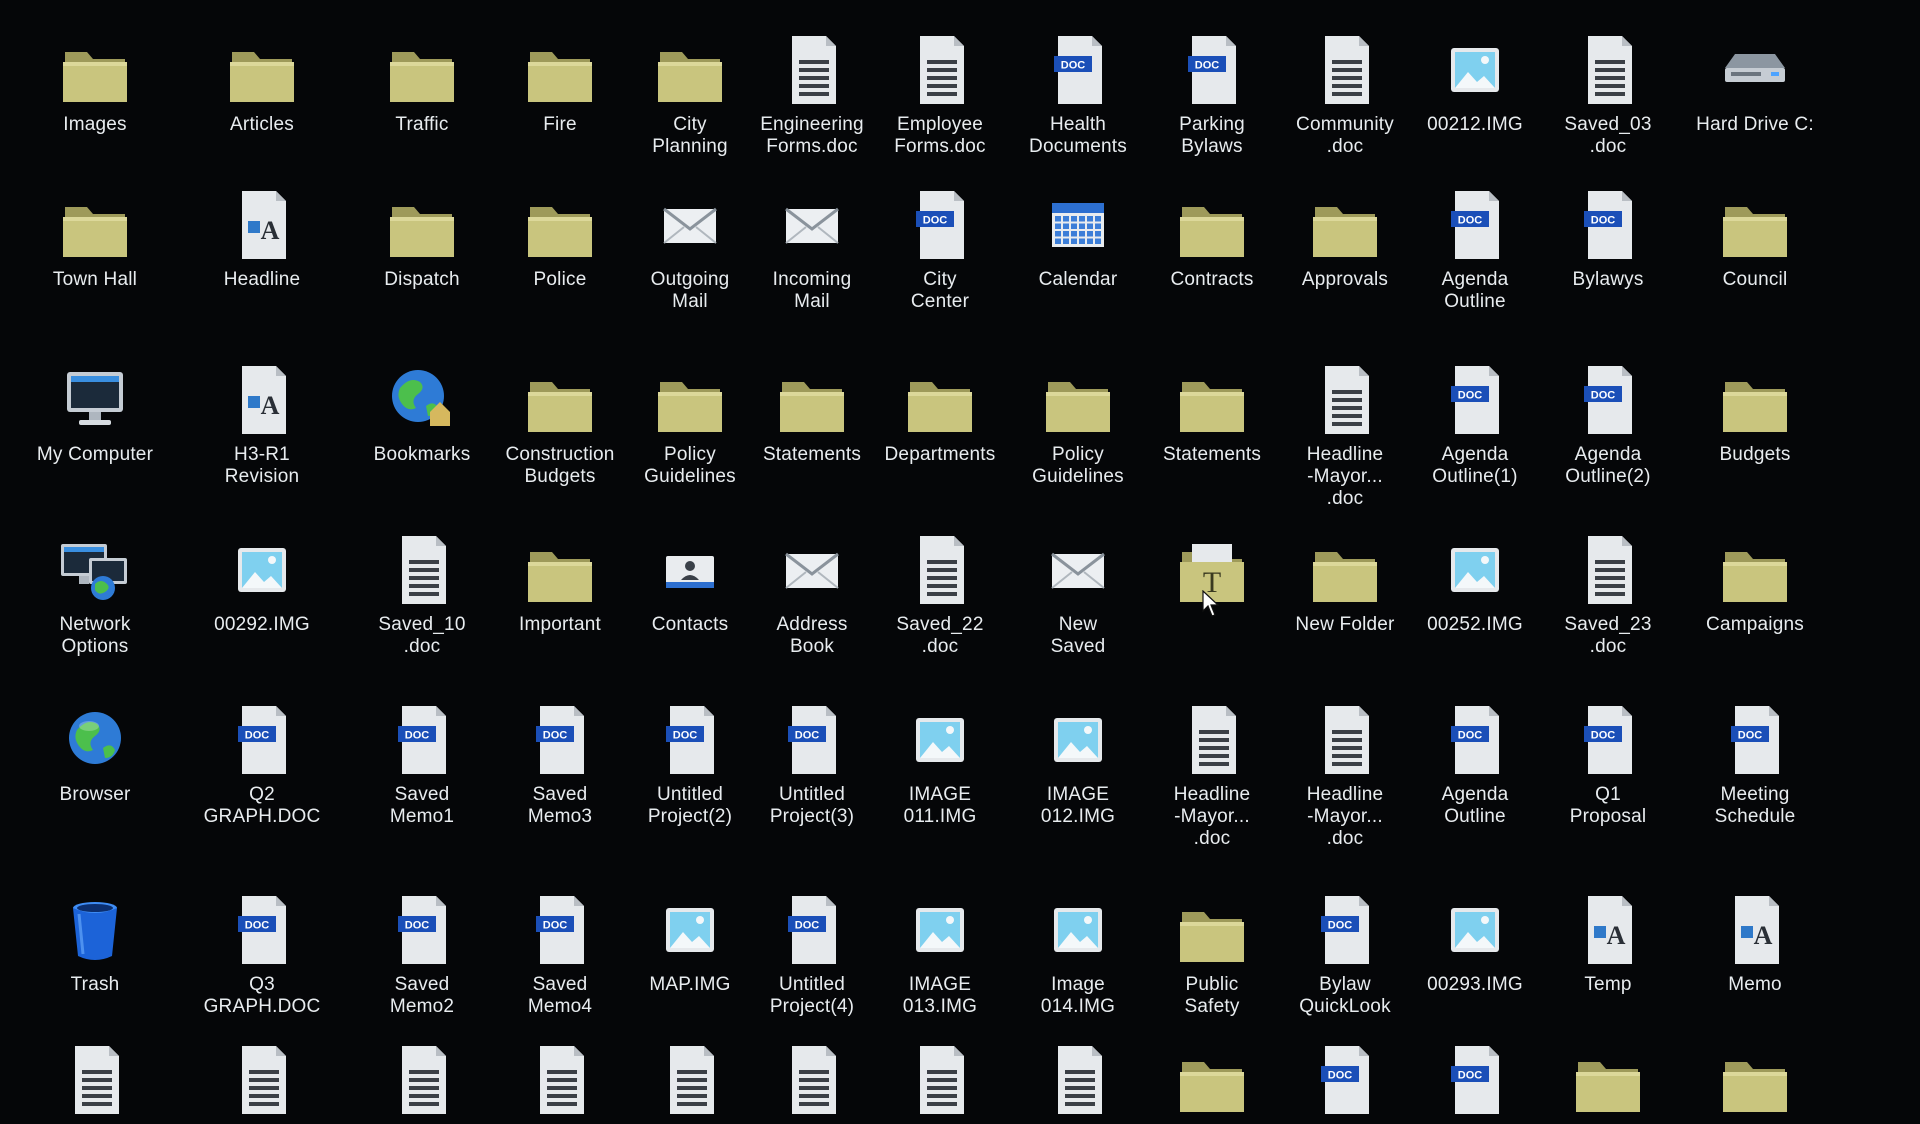  Describe the element at coordinates (422, 594) in the screenshot. I see `desktop-icon: Saved_10 .doc` at that location.